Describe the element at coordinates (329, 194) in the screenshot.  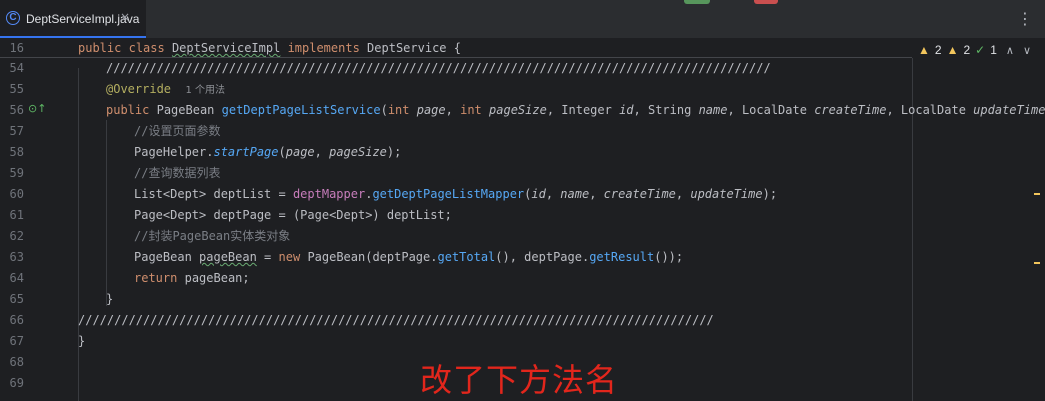
I see `field-ref: deptMapper` at that location.